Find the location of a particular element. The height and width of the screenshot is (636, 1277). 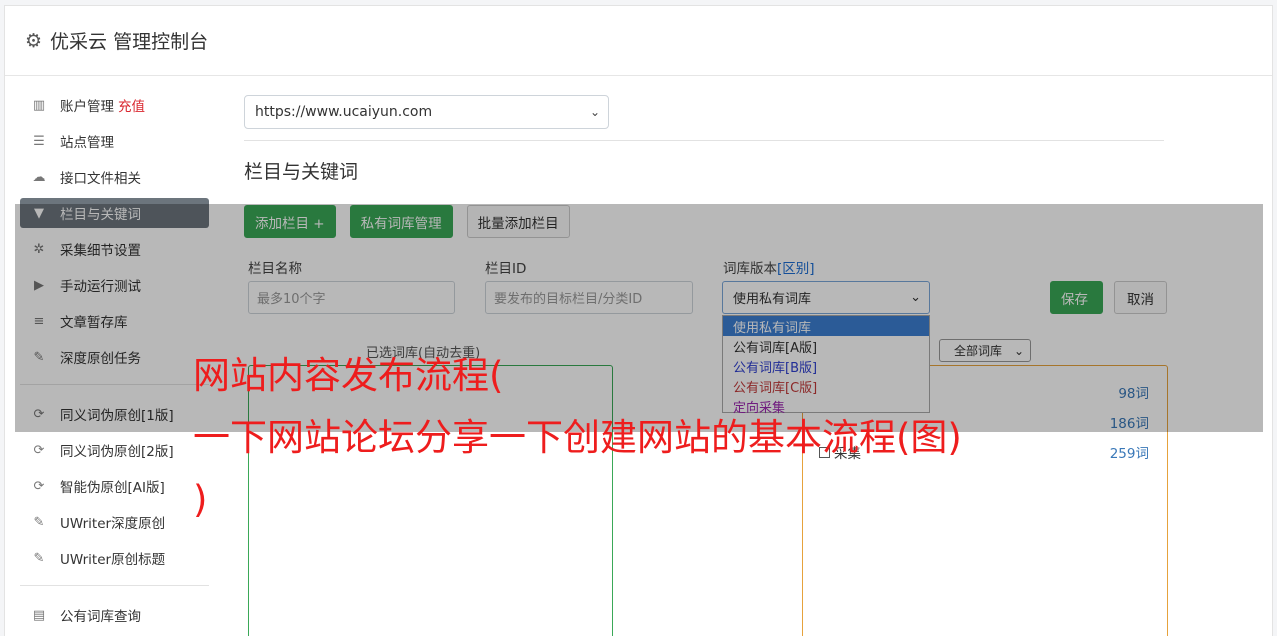

sidebar-item-uwriter-deep: ✎ UWriter深度原创 is located at coordinates (114, 522).